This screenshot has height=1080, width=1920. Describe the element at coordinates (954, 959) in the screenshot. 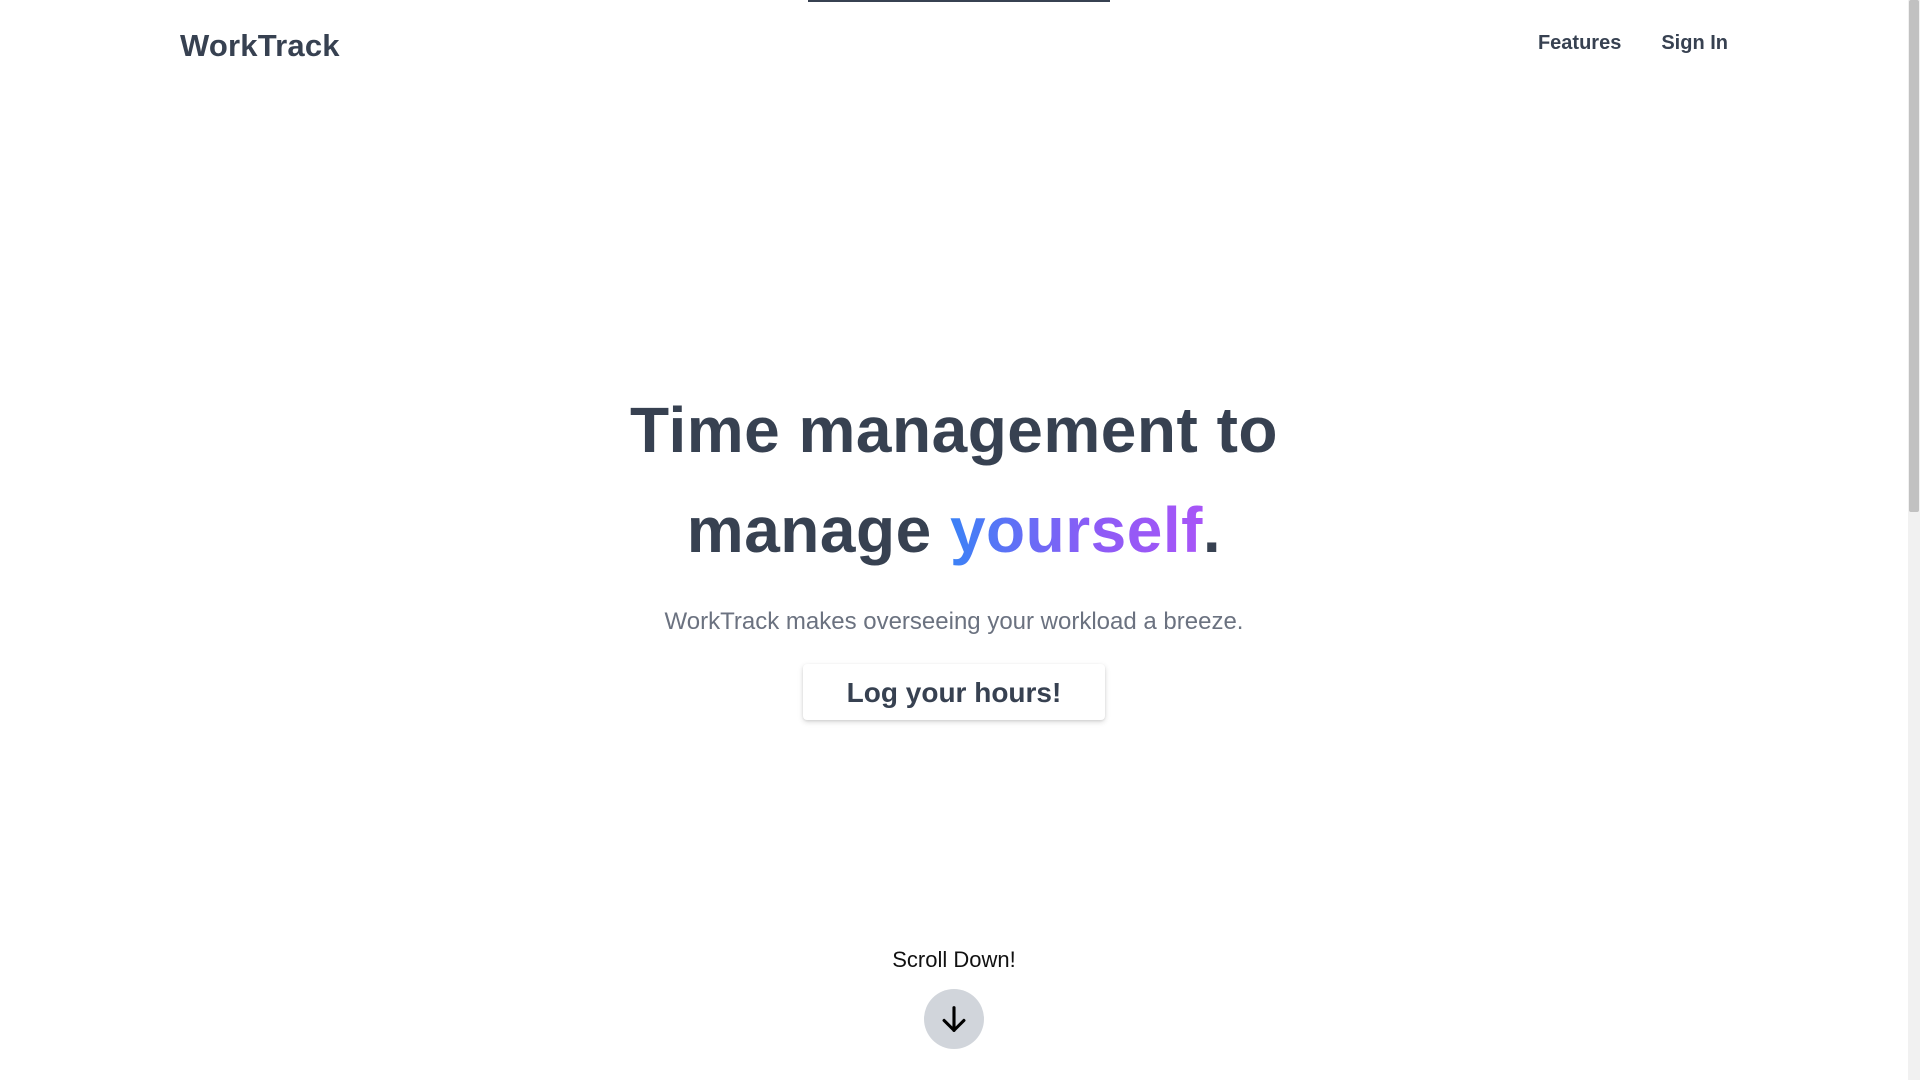

I see `scroll-down-label: Scroll Down!` at that location.